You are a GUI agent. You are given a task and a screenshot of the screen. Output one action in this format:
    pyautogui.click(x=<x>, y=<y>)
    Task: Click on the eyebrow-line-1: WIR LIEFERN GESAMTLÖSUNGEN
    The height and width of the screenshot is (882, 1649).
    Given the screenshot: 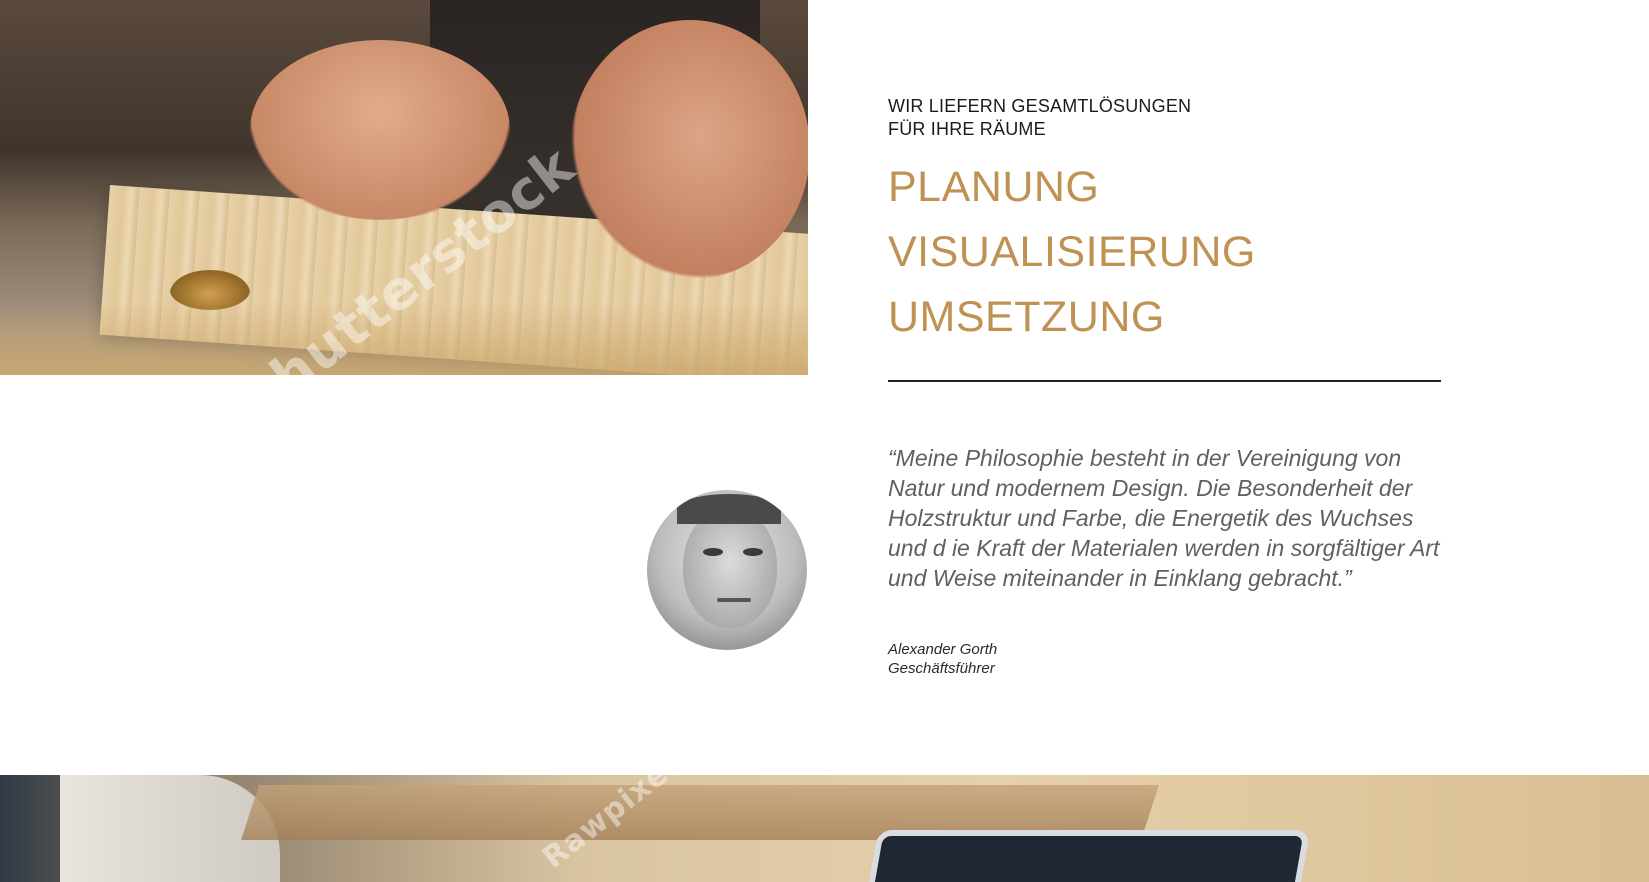 What is the action you would take?
    pyautogui.click(x=1040, y=106)
    